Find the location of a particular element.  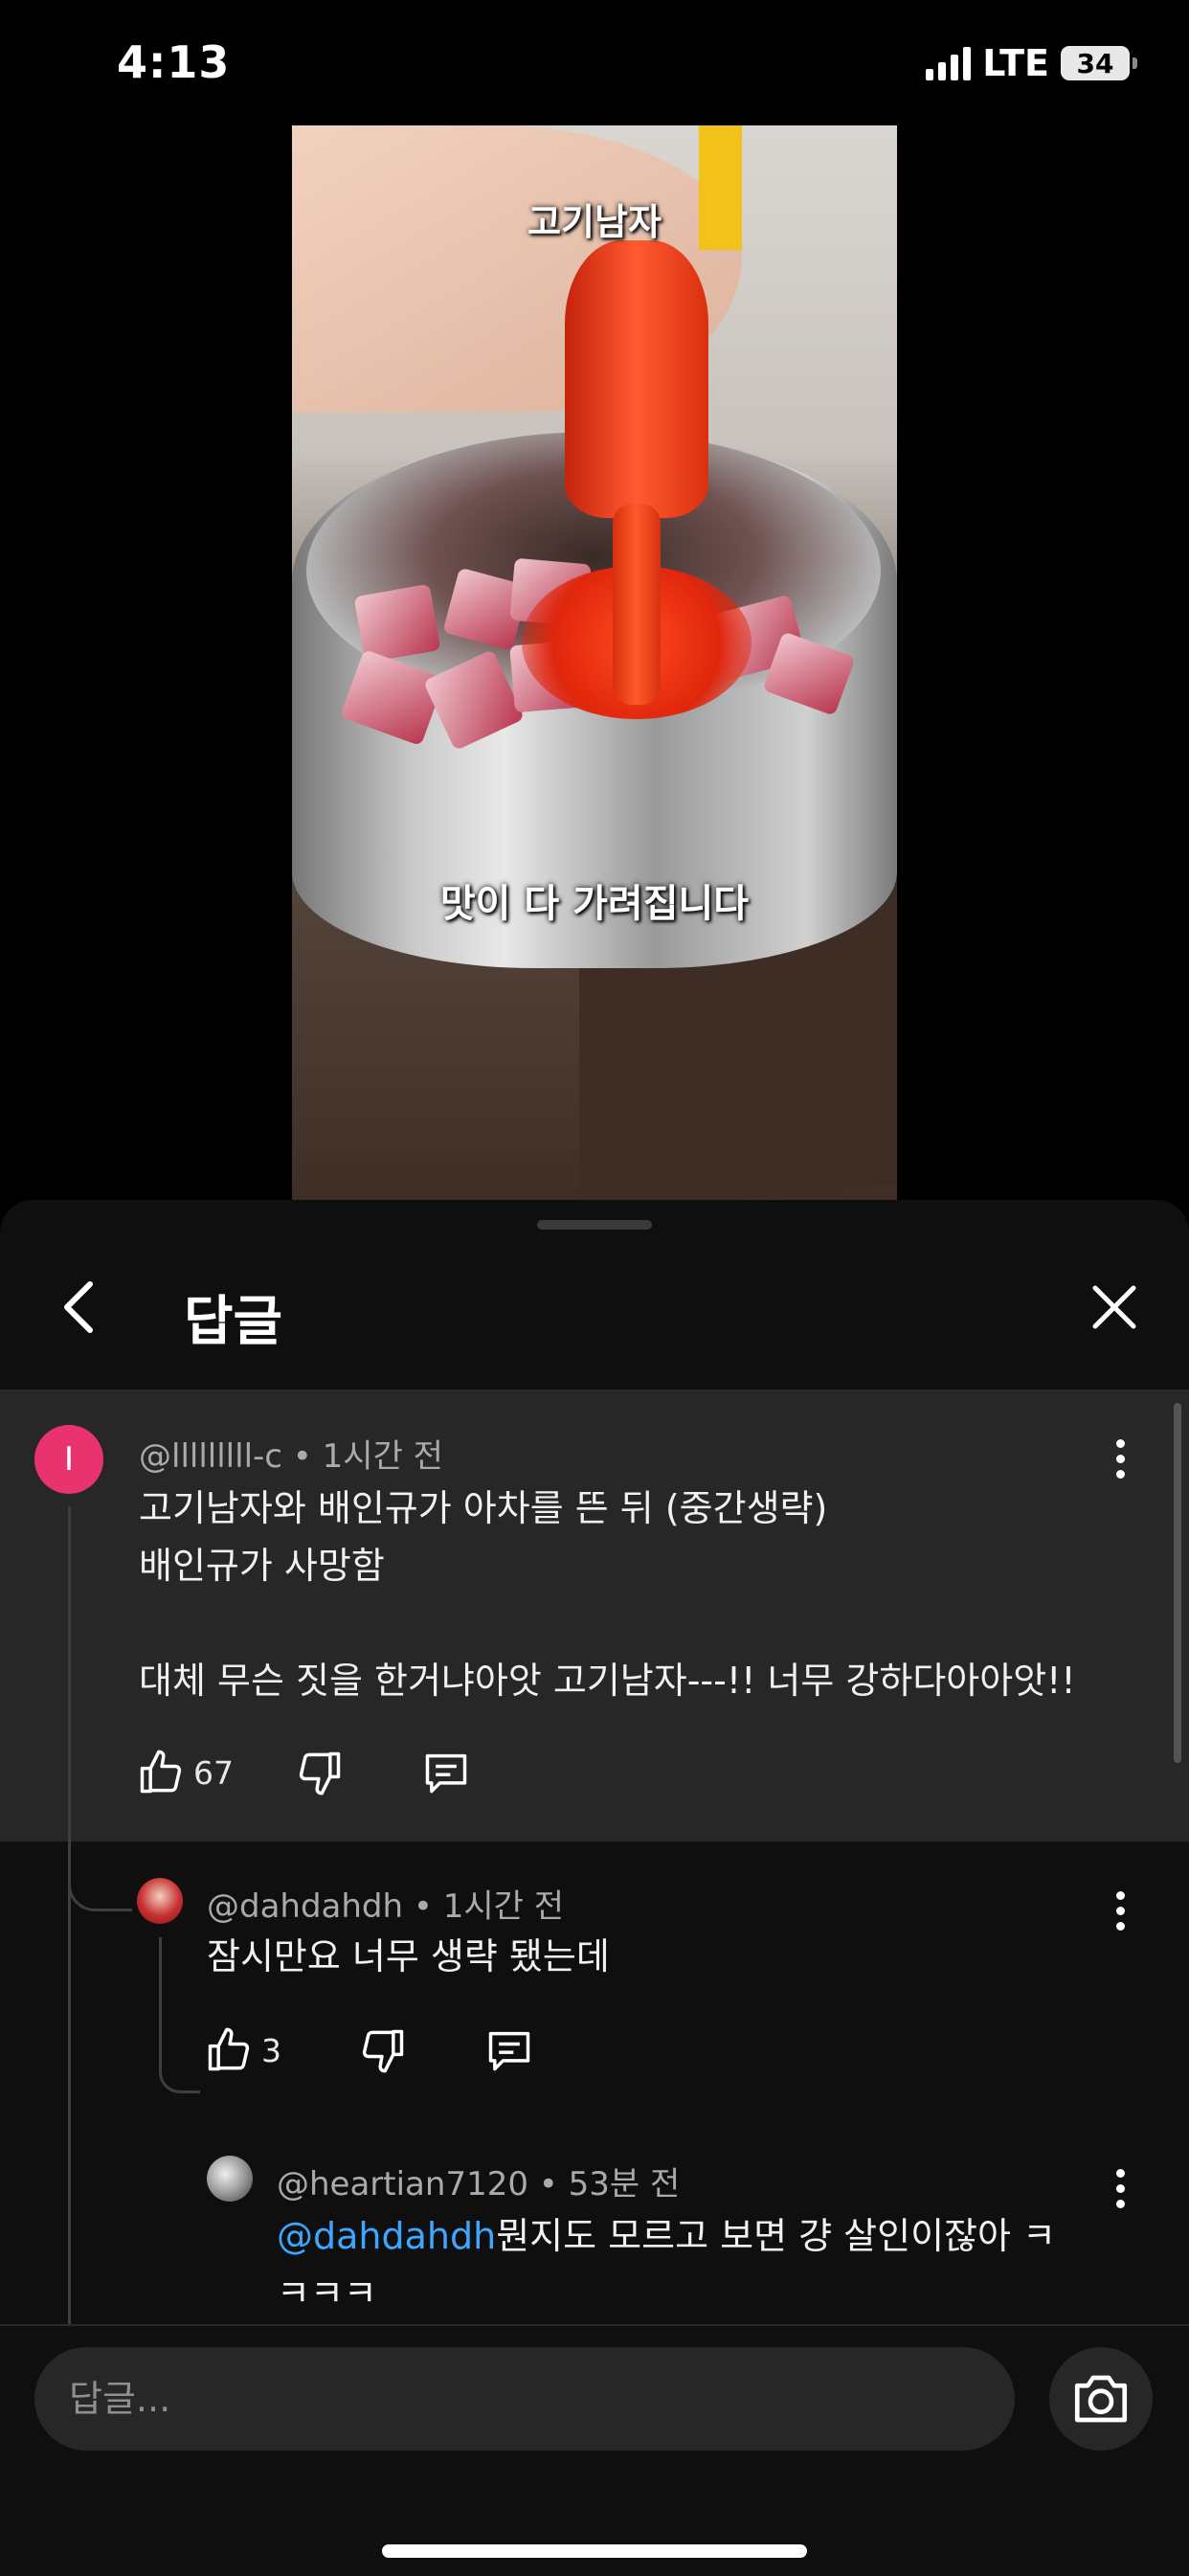

signal-icon is located at coordinates (949, 63).